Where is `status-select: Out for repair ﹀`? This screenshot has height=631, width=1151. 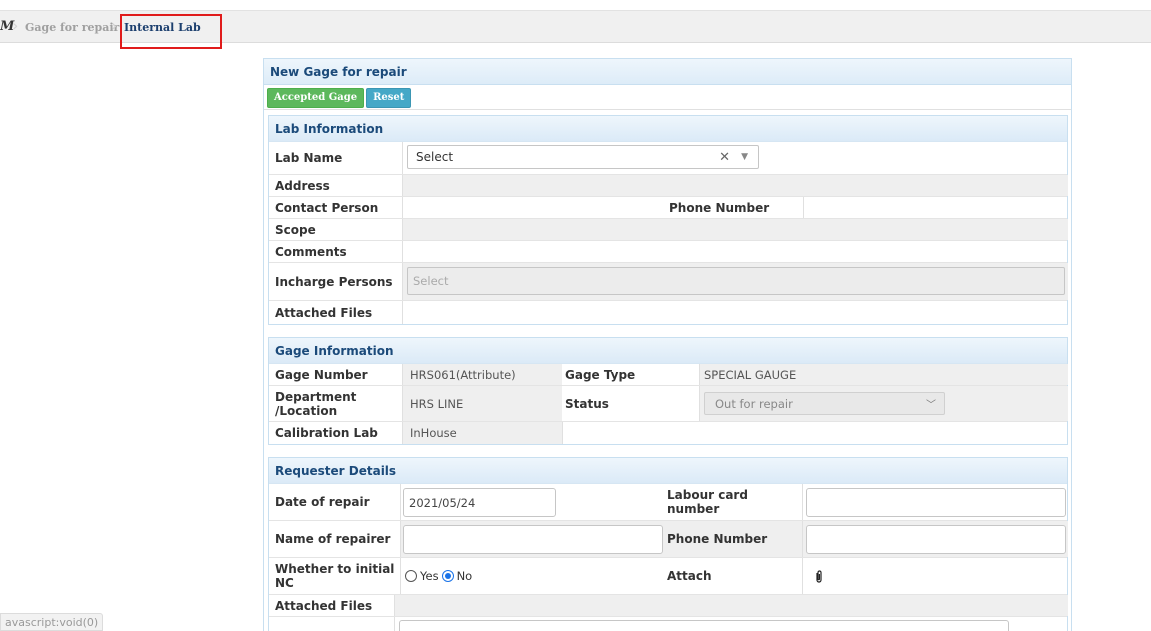
status-select: Out for repair ﹀ is located at coordinates (824, 403).